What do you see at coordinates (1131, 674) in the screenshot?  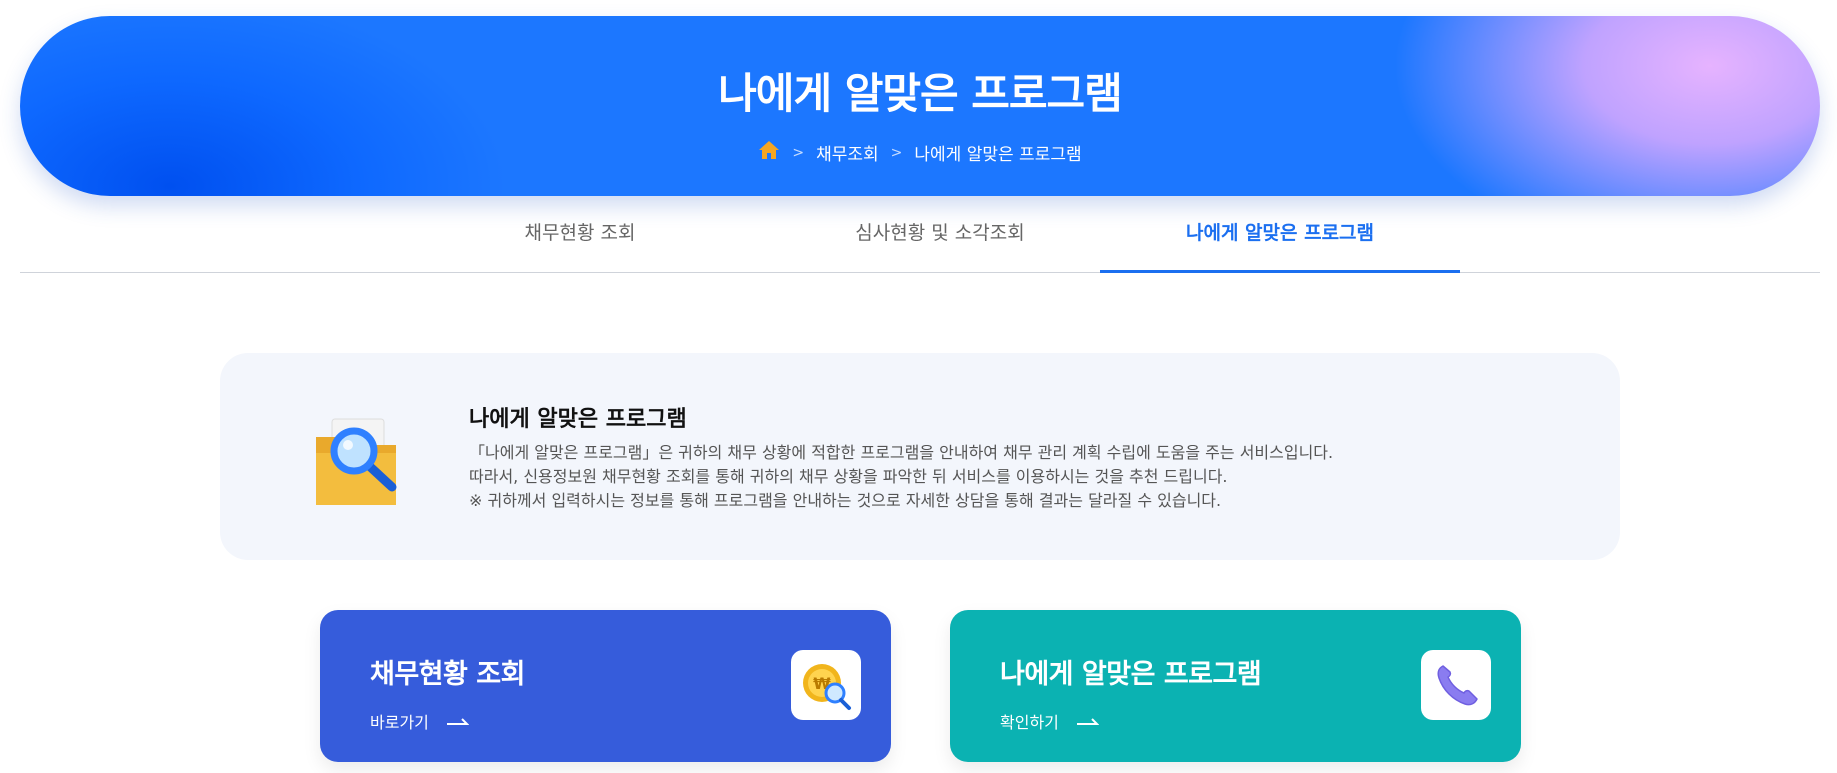 I see `card-title: 나에게 알맞은 프로그램` at bounding box center [1131, 674].